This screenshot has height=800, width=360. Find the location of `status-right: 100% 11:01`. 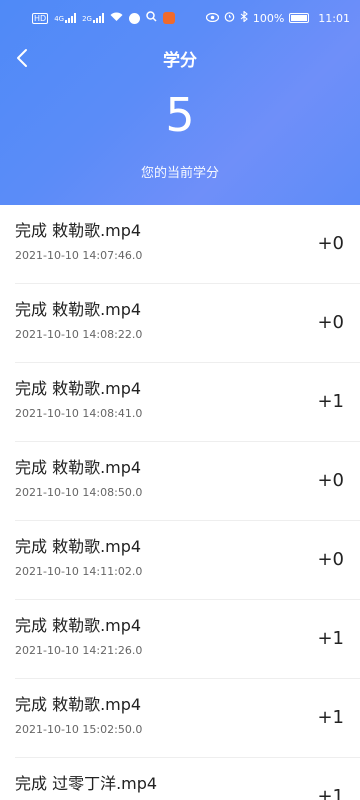

status-right: 100% 11:01 is located at coordinates (277, 17).